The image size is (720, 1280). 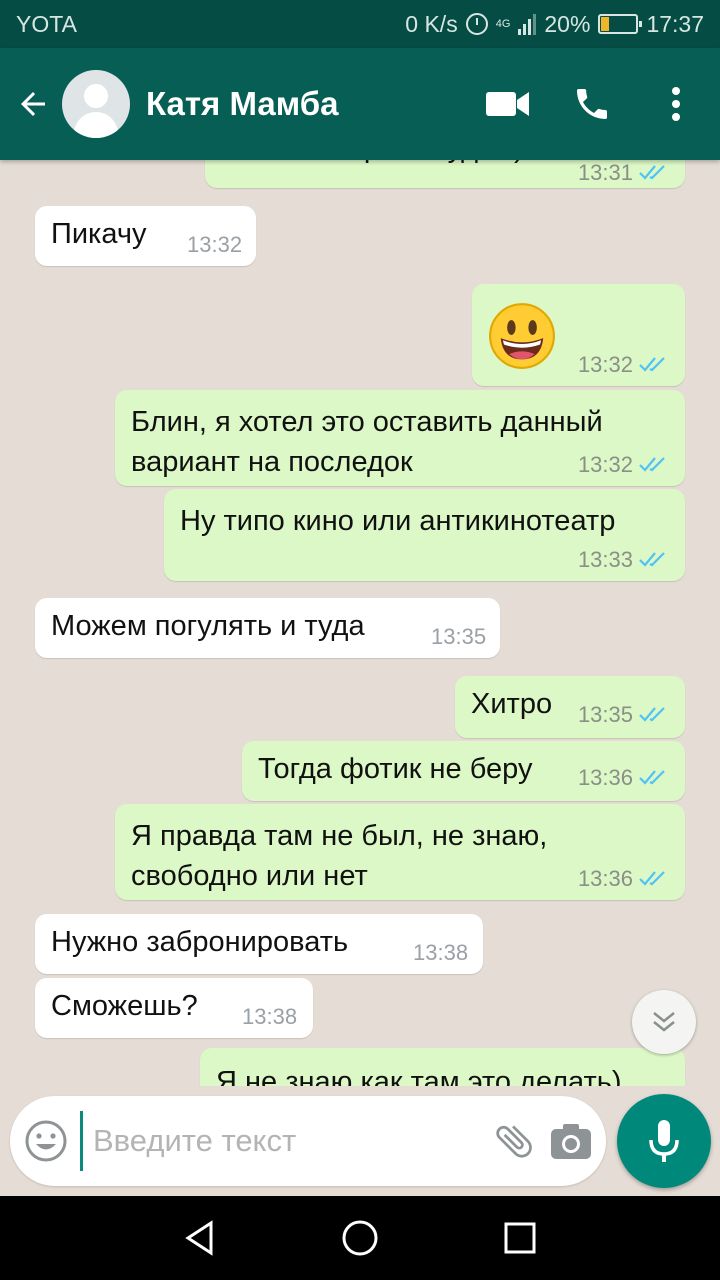 What do you see at coordinates (309, 104) in the screenshot?
I see `contact-name: Катя Мамба` at bounding box center [309, 104].